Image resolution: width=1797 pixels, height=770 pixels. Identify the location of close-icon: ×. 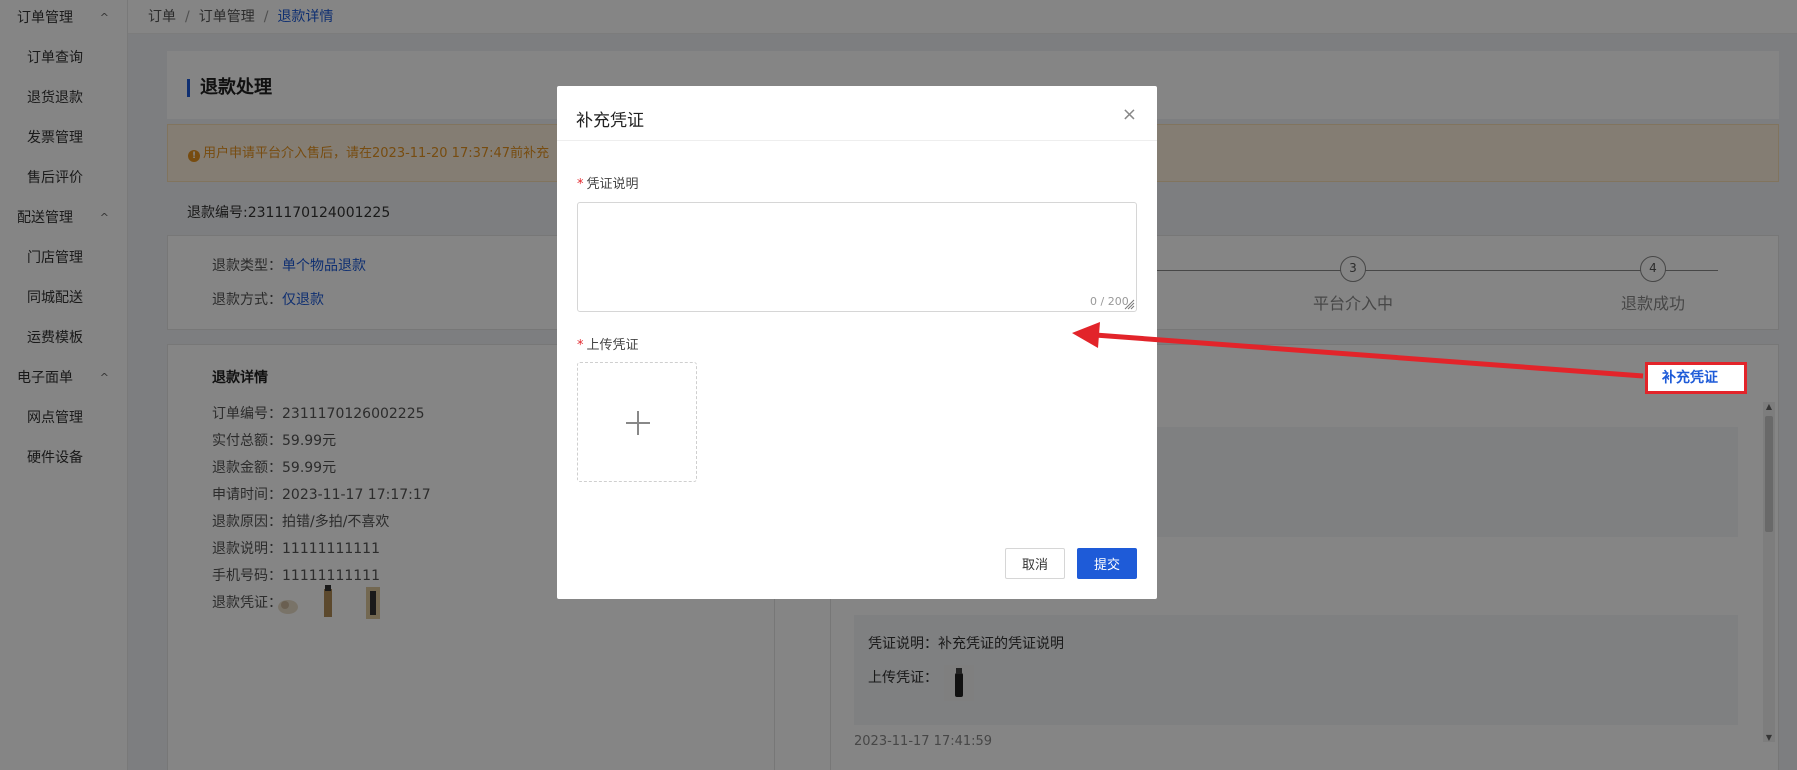
(1129, 114).